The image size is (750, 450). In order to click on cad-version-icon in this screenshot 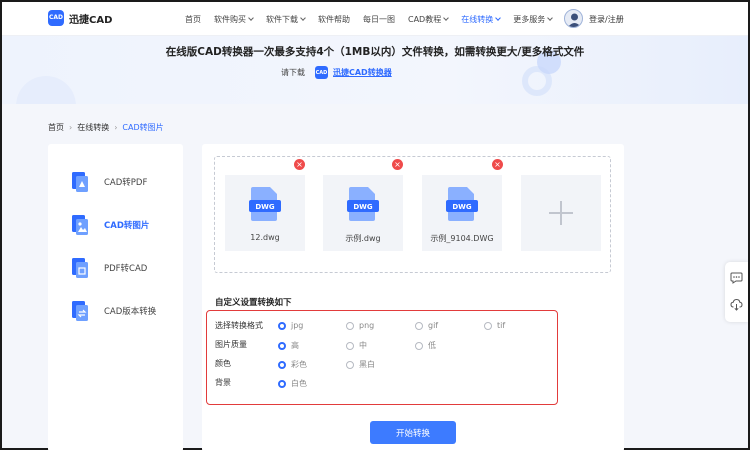, I will do `click(80, 311)`.